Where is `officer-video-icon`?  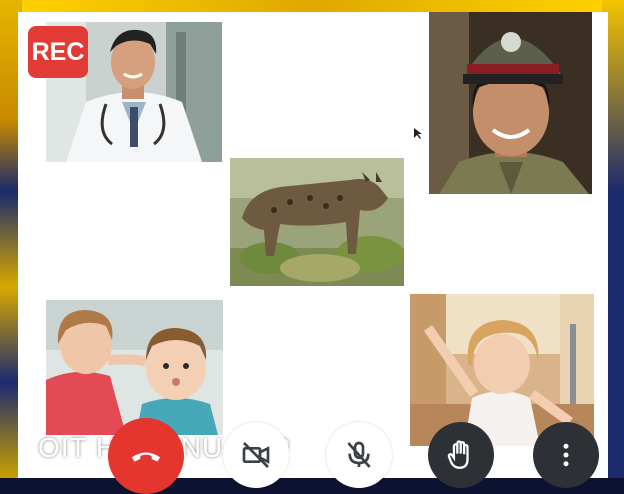
officer-video-icon is located at coordinates (510, 103).